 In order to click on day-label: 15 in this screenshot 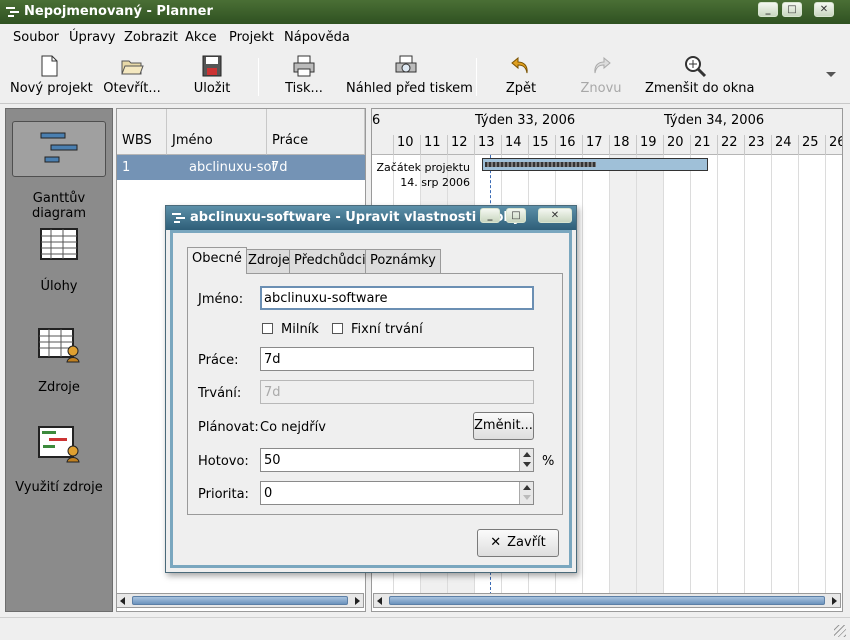, I will do `click(541, 145)`.